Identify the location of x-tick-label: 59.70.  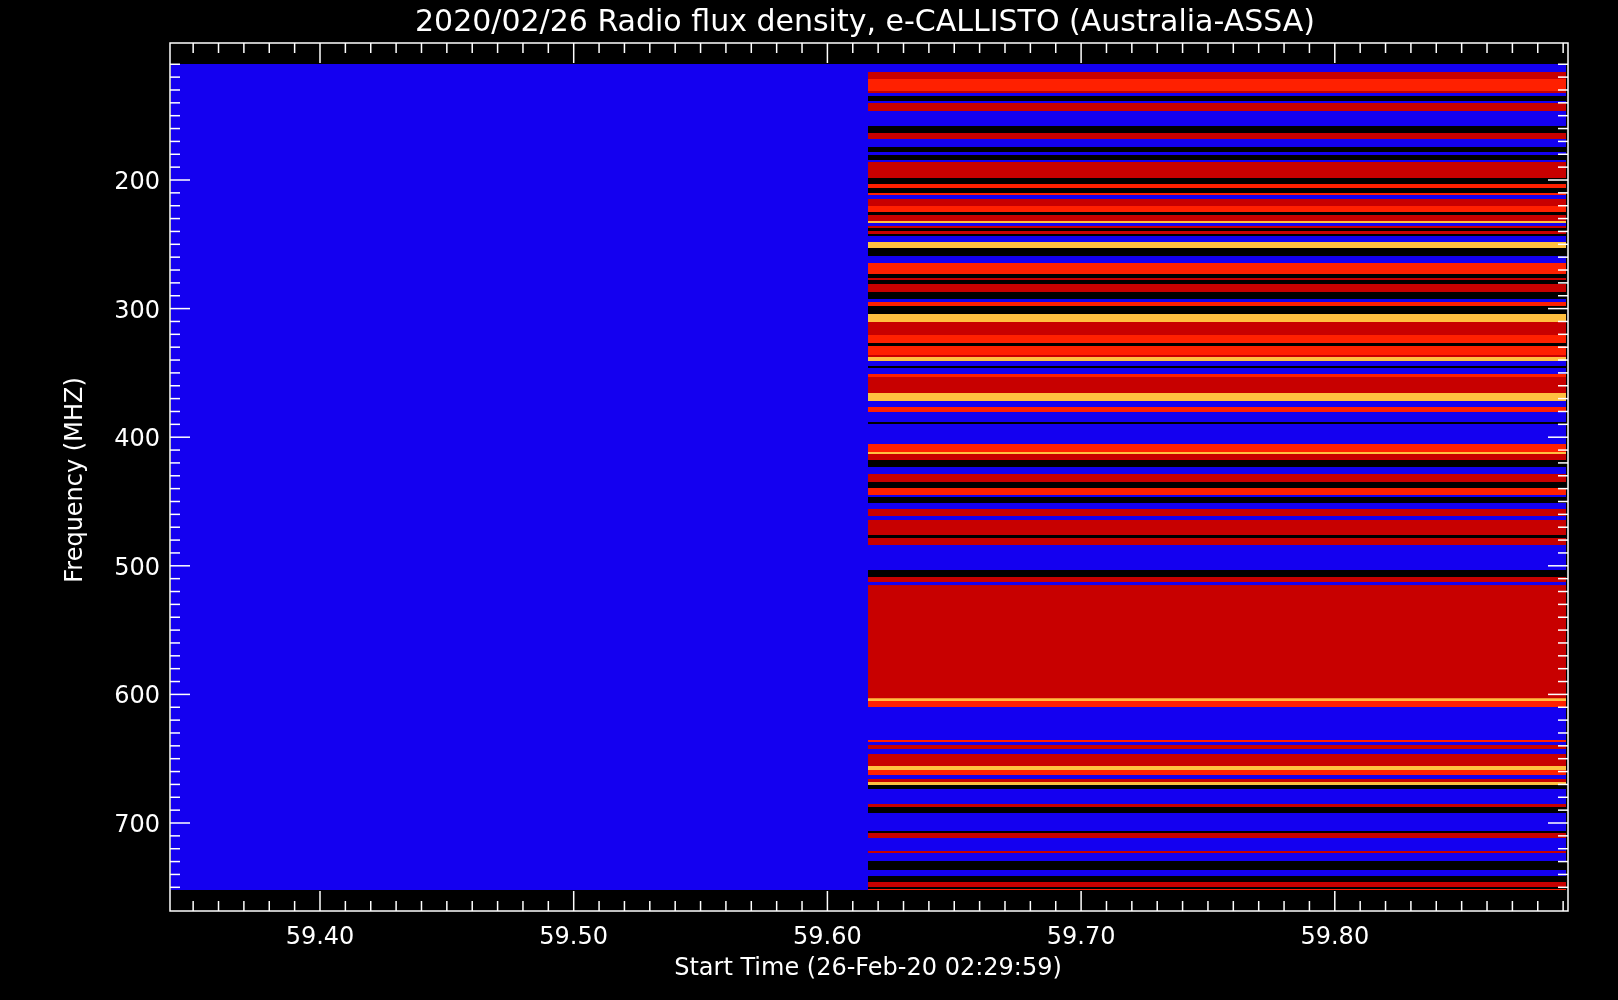
(1081, 936).